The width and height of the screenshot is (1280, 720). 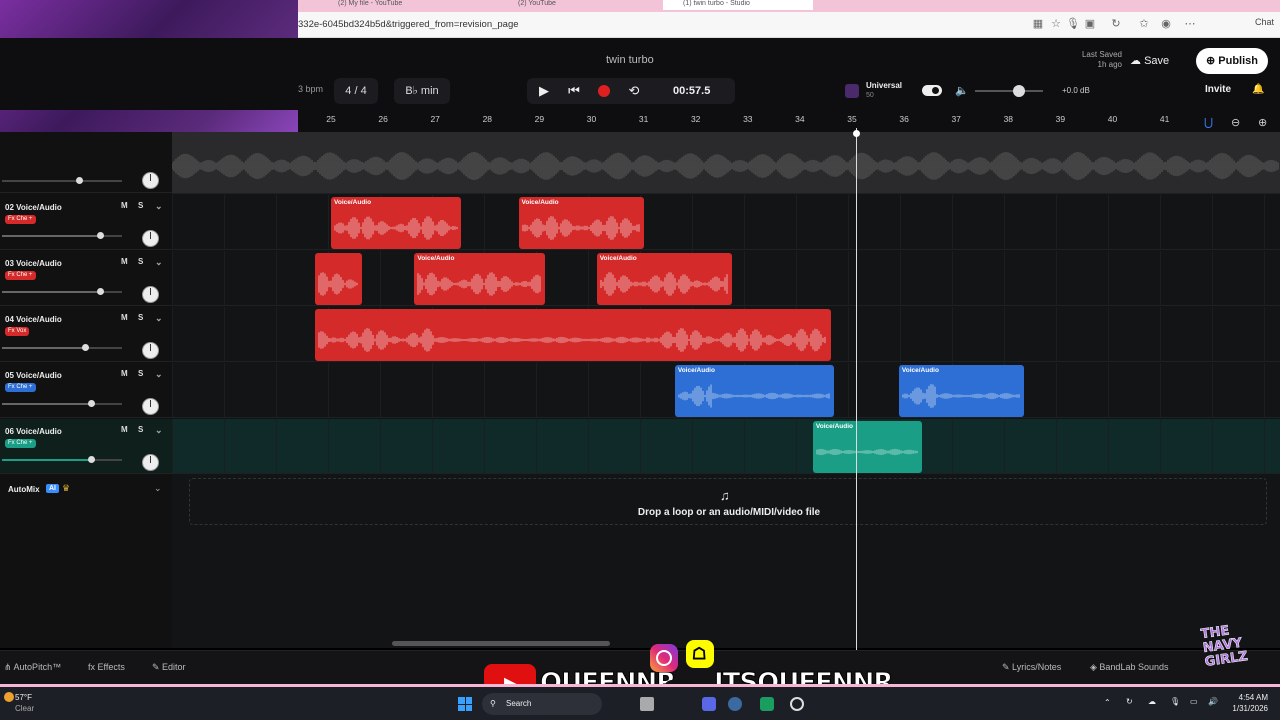 What do you see at coordinates (1129, 667) in the screenshot?
I see `bandlab-sounds-button: ◈ BandLab Sounds` at bounding box center [1129, 667].